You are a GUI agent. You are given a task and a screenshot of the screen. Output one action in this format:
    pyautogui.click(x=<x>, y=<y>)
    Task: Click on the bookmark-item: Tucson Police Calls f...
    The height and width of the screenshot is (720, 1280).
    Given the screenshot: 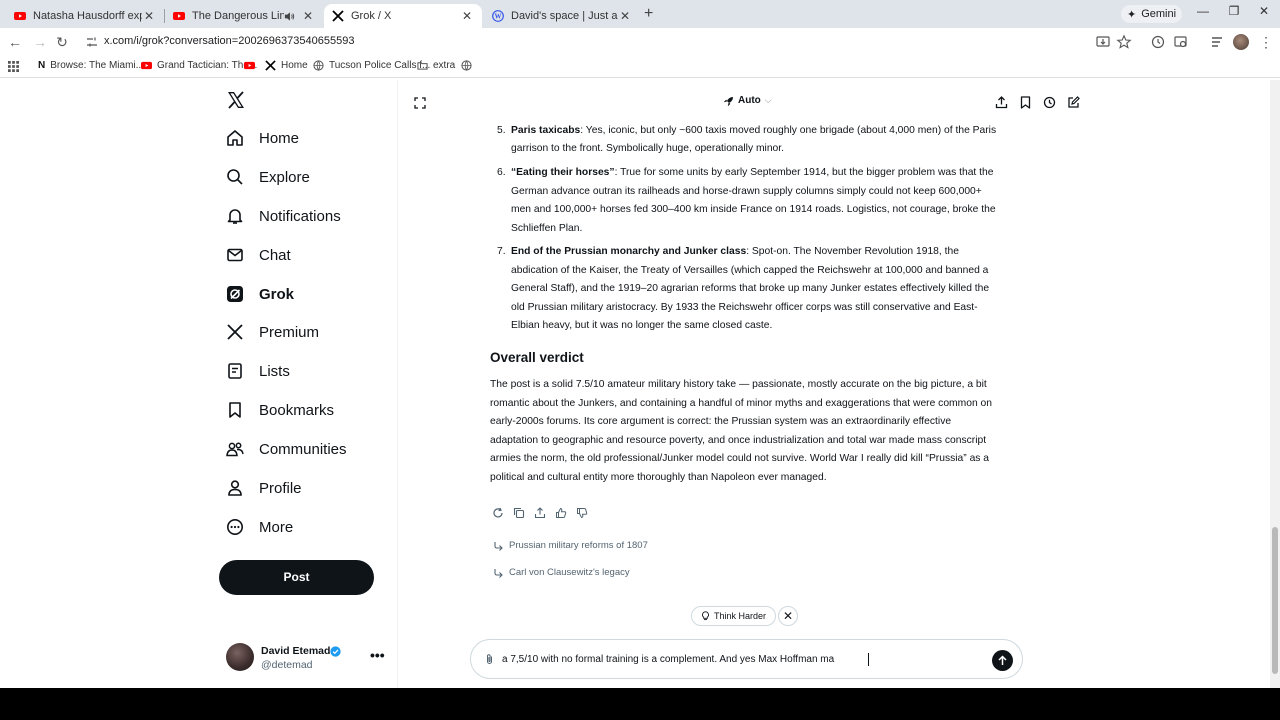 What is the action you would take?
    pyautogui.click(x=371, y=65)
    